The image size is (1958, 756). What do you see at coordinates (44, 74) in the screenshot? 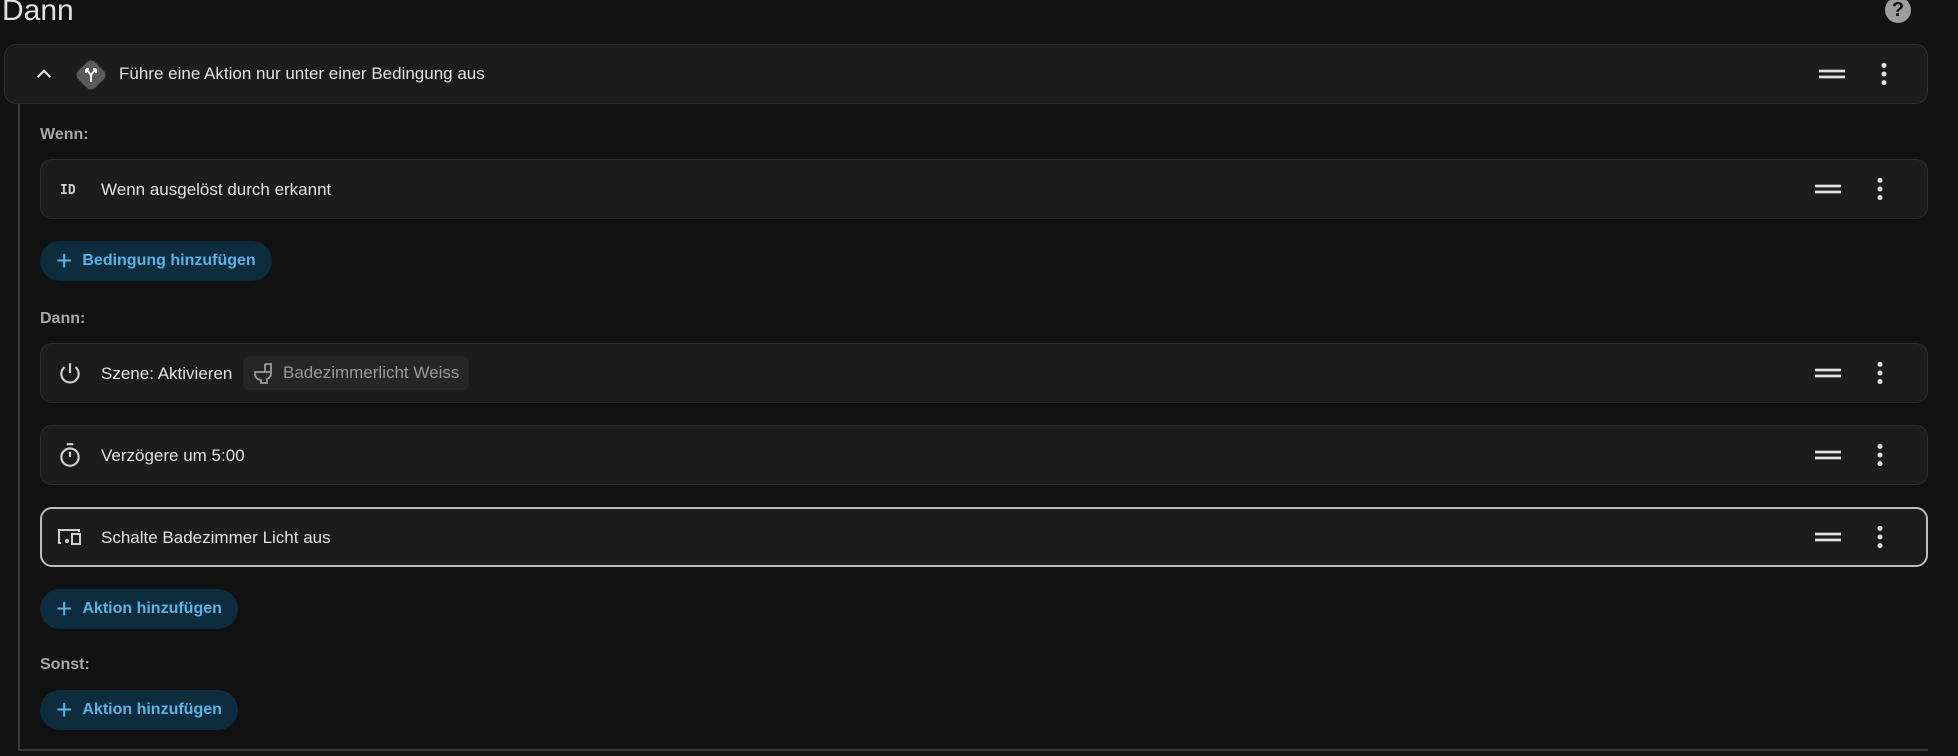
I see `chevron-up-icon` at bounding box center [44, 74].